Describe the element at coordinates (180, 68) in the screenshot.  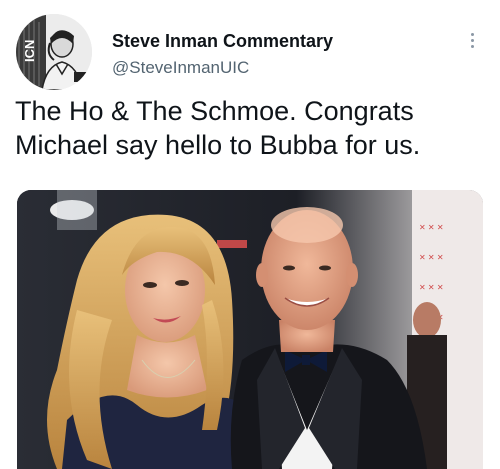
I see `user-handle: @SteveInmanUIC` at that location.